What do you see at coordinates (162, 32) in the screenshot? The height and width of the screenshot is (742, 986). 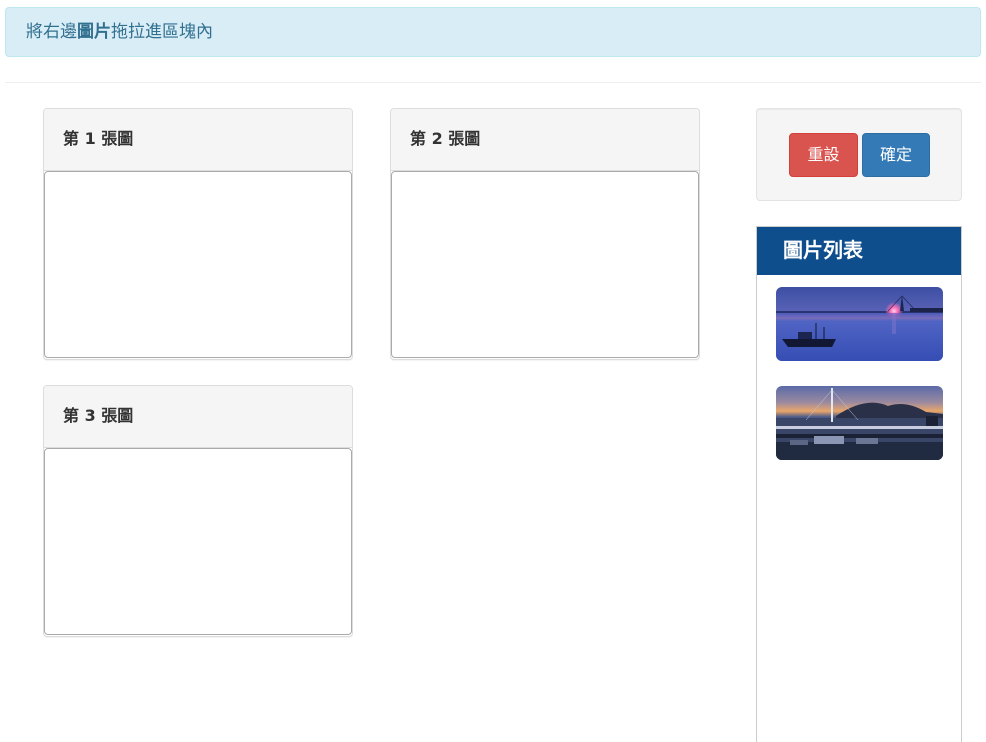 I see `alert-suffix: 拖拉進區塊內` at bounding box center [162, 32].